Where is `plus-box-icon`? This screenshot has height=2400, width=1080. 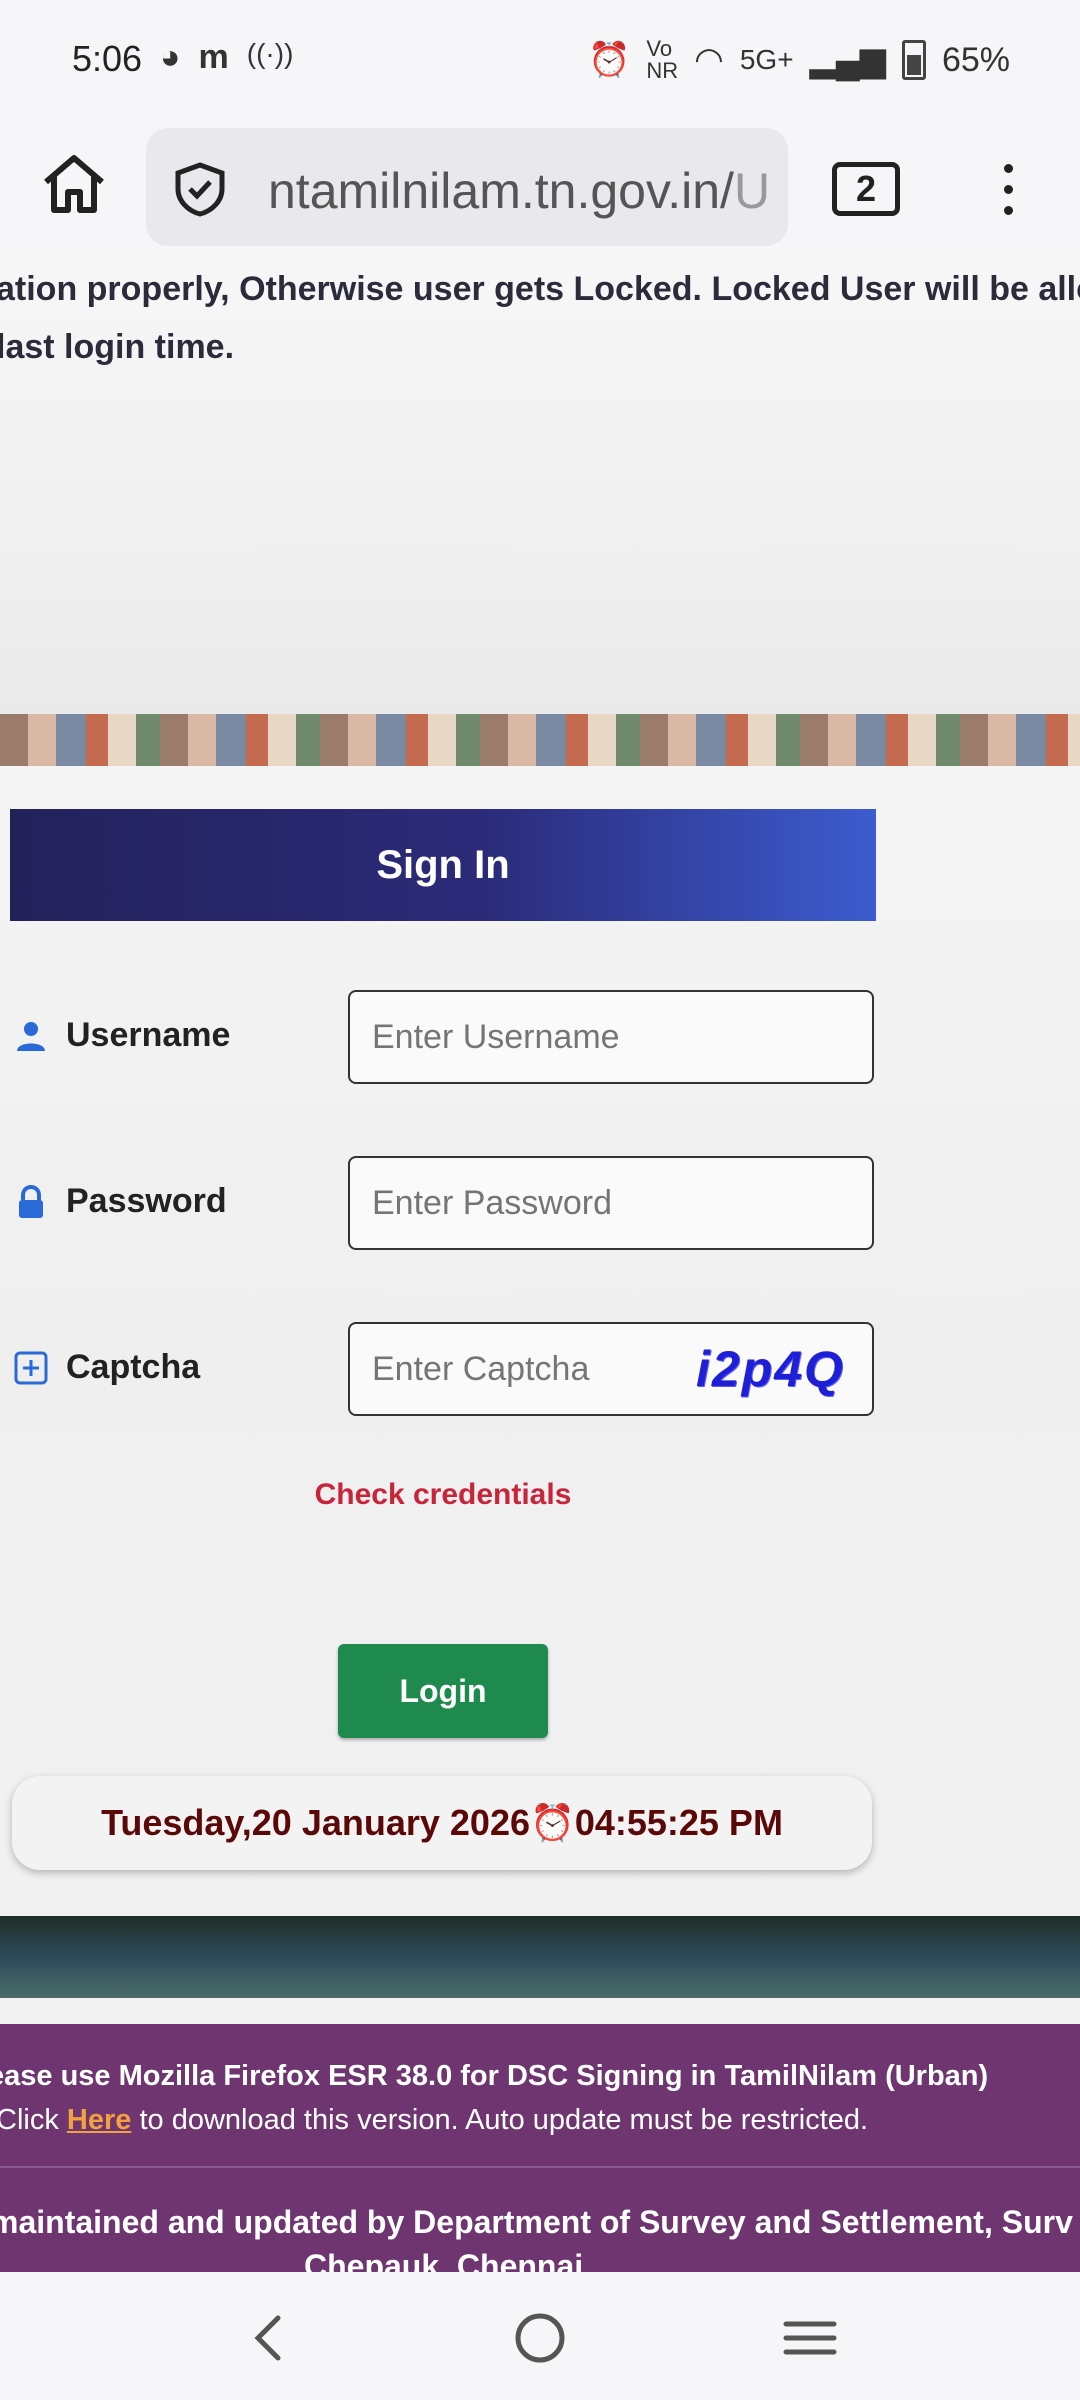
plus-box-icon is located at coordinates (31, 1368).